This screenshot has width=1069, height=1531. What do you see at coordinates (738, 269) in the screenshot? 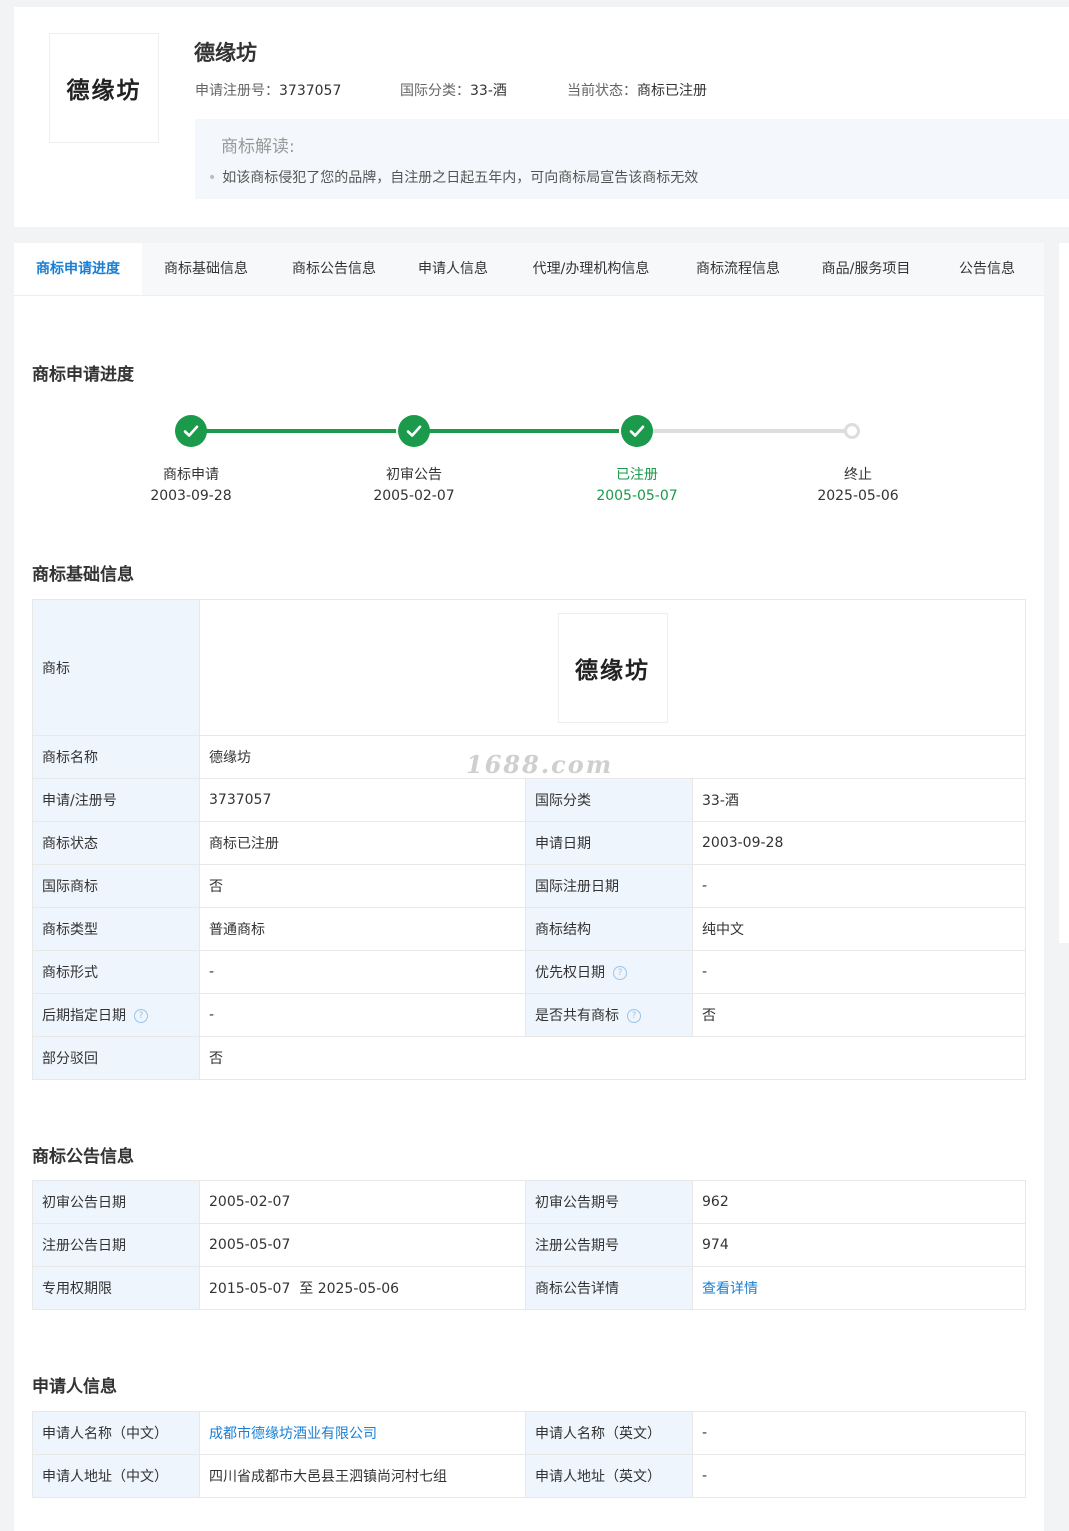
I see `tab-process-info: 商标流程信息` at bounding box center [738, 269].